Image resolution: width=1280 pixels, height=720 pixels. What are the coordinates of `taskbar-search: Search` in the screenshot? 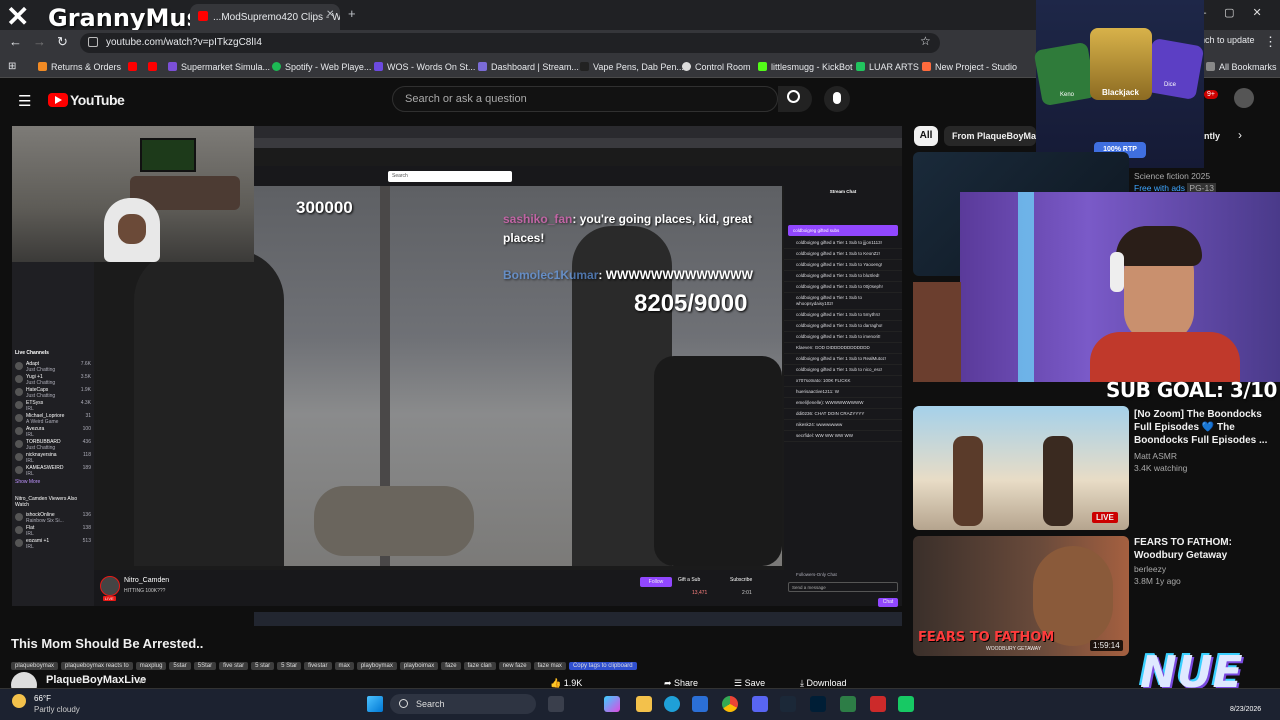 It's located at (463, 704).